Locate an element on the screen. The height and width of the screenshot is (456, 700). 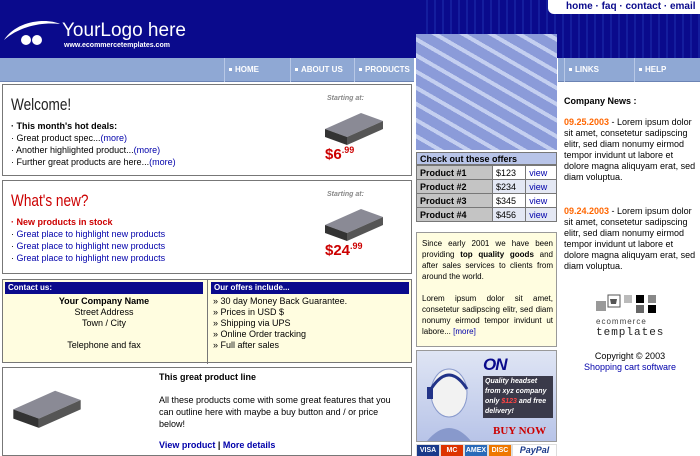
offer-text: Online Order tracking is located at coordinates (263, 334).